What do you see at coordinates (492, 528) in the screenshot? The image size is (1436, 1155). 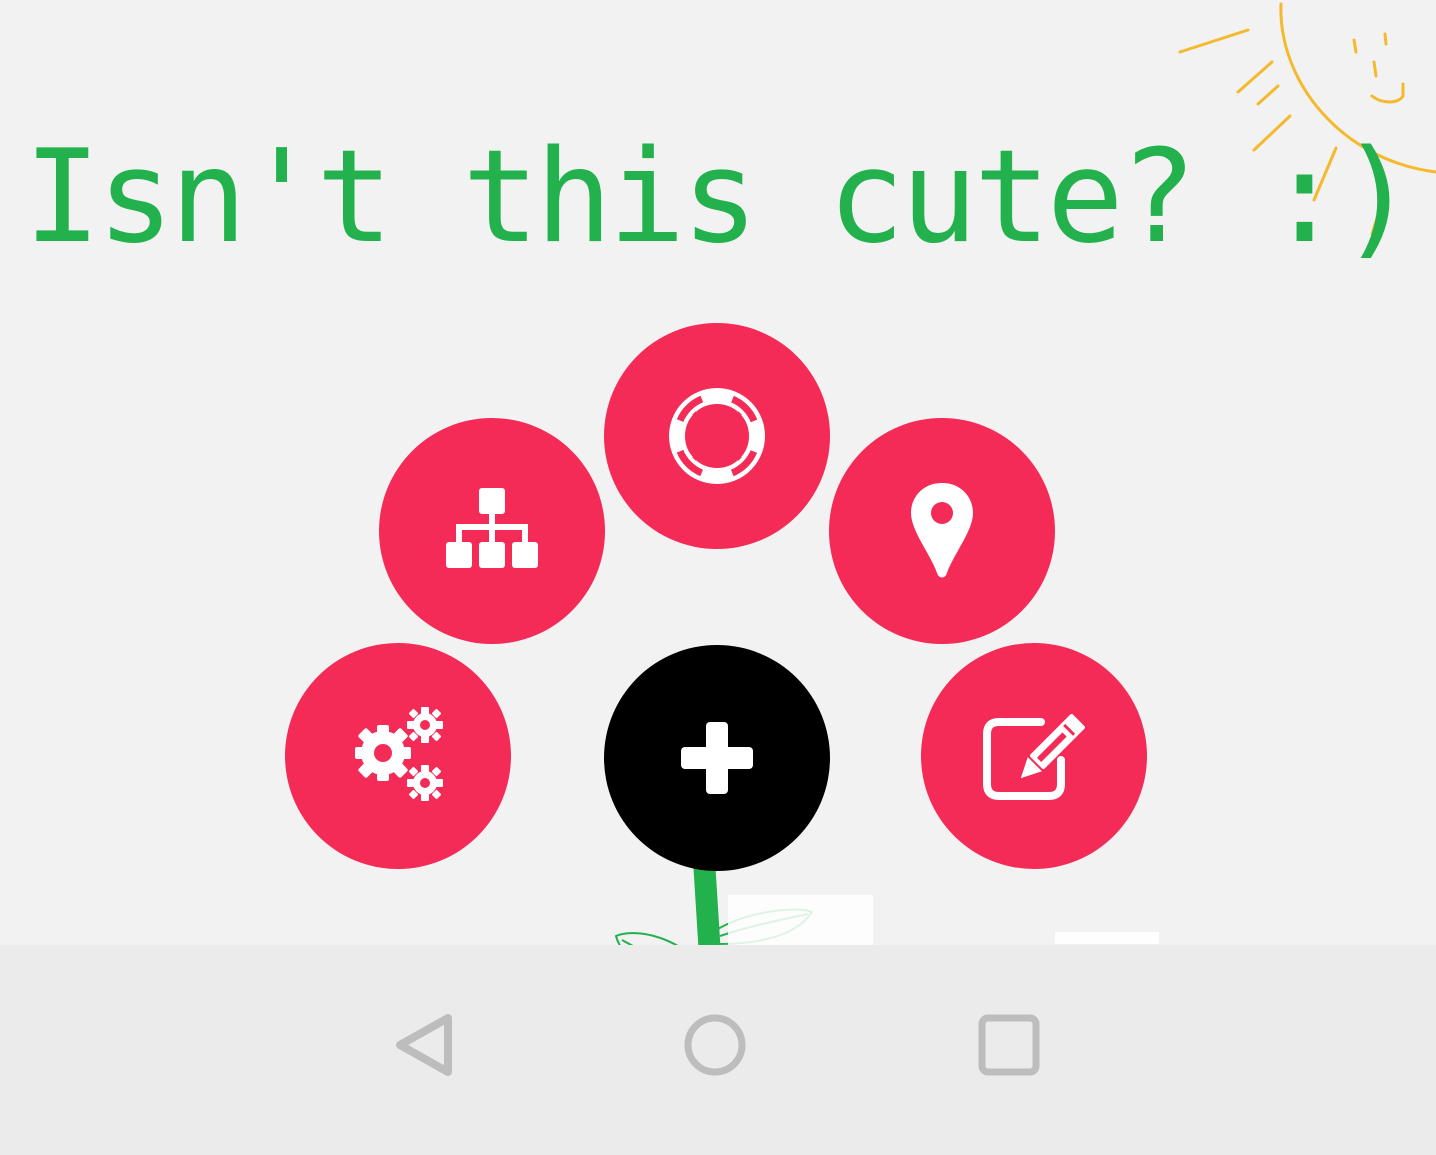 I see `sitemap-icon` at bounding box center [492, 528].